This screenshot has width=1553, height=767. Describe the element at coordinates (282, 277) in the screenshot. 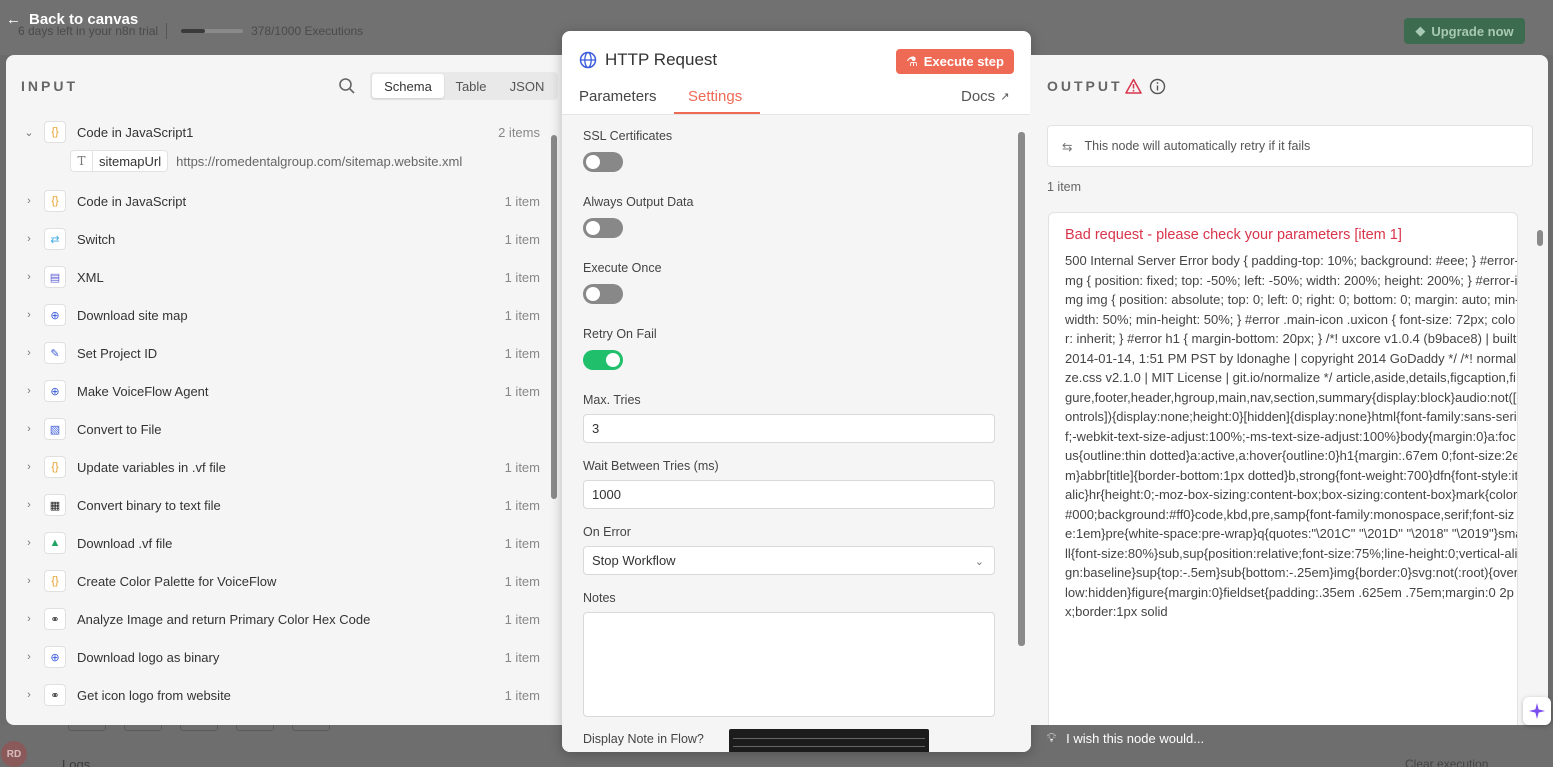

I see `node-row: › ▤ XML 1 item` at that location.